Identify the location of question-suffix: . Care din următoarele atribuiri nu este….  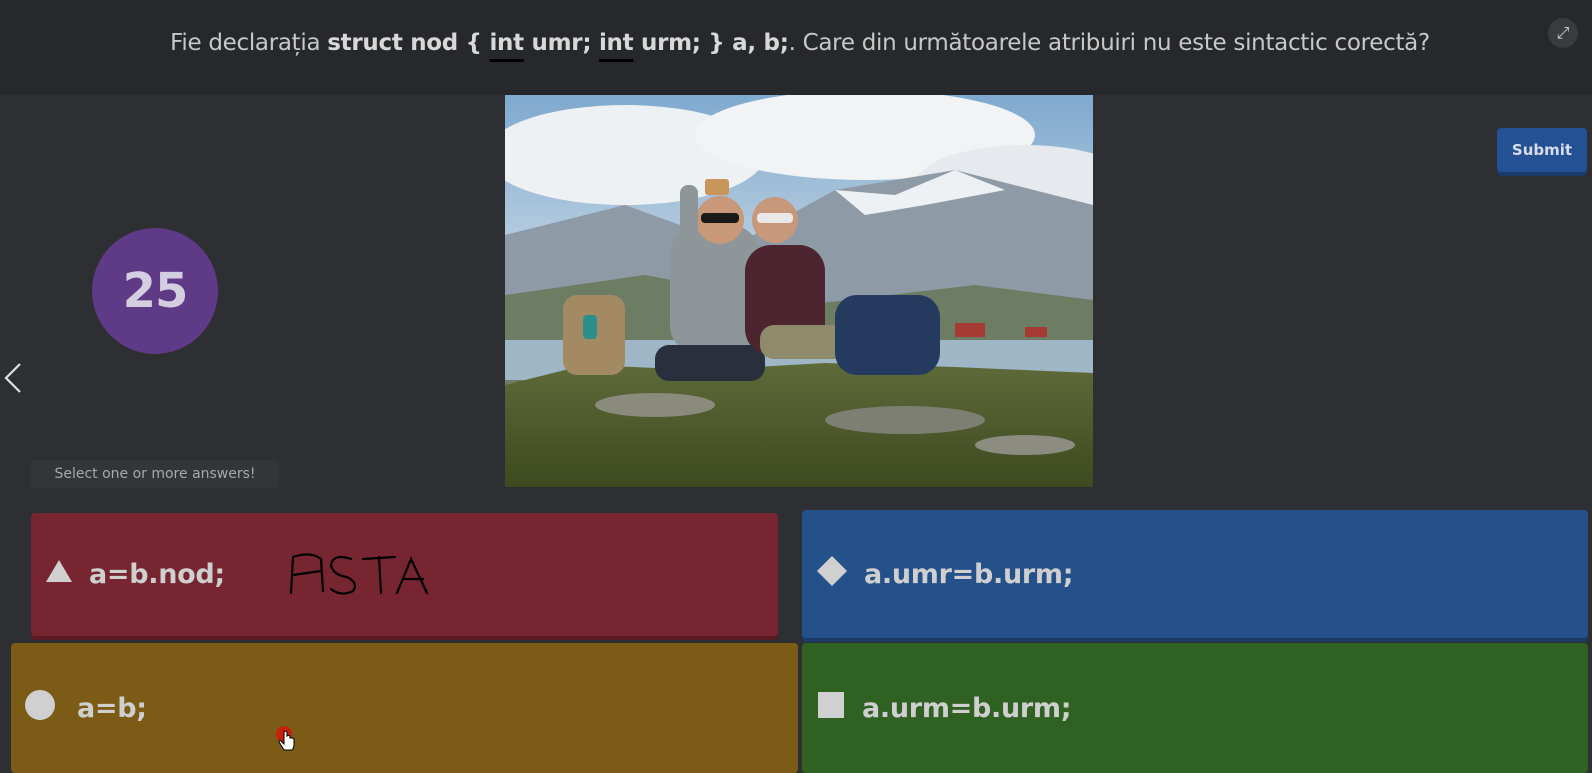
(1109, 43).